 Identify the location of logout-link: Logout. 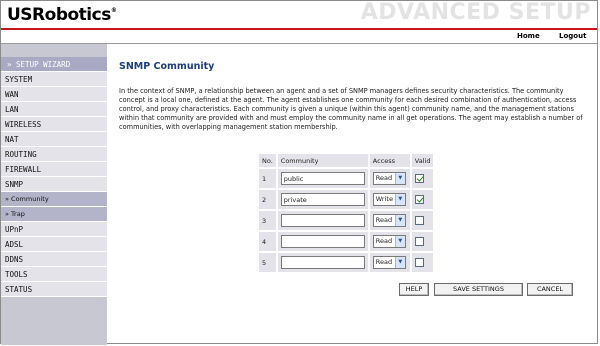
(572, 36).